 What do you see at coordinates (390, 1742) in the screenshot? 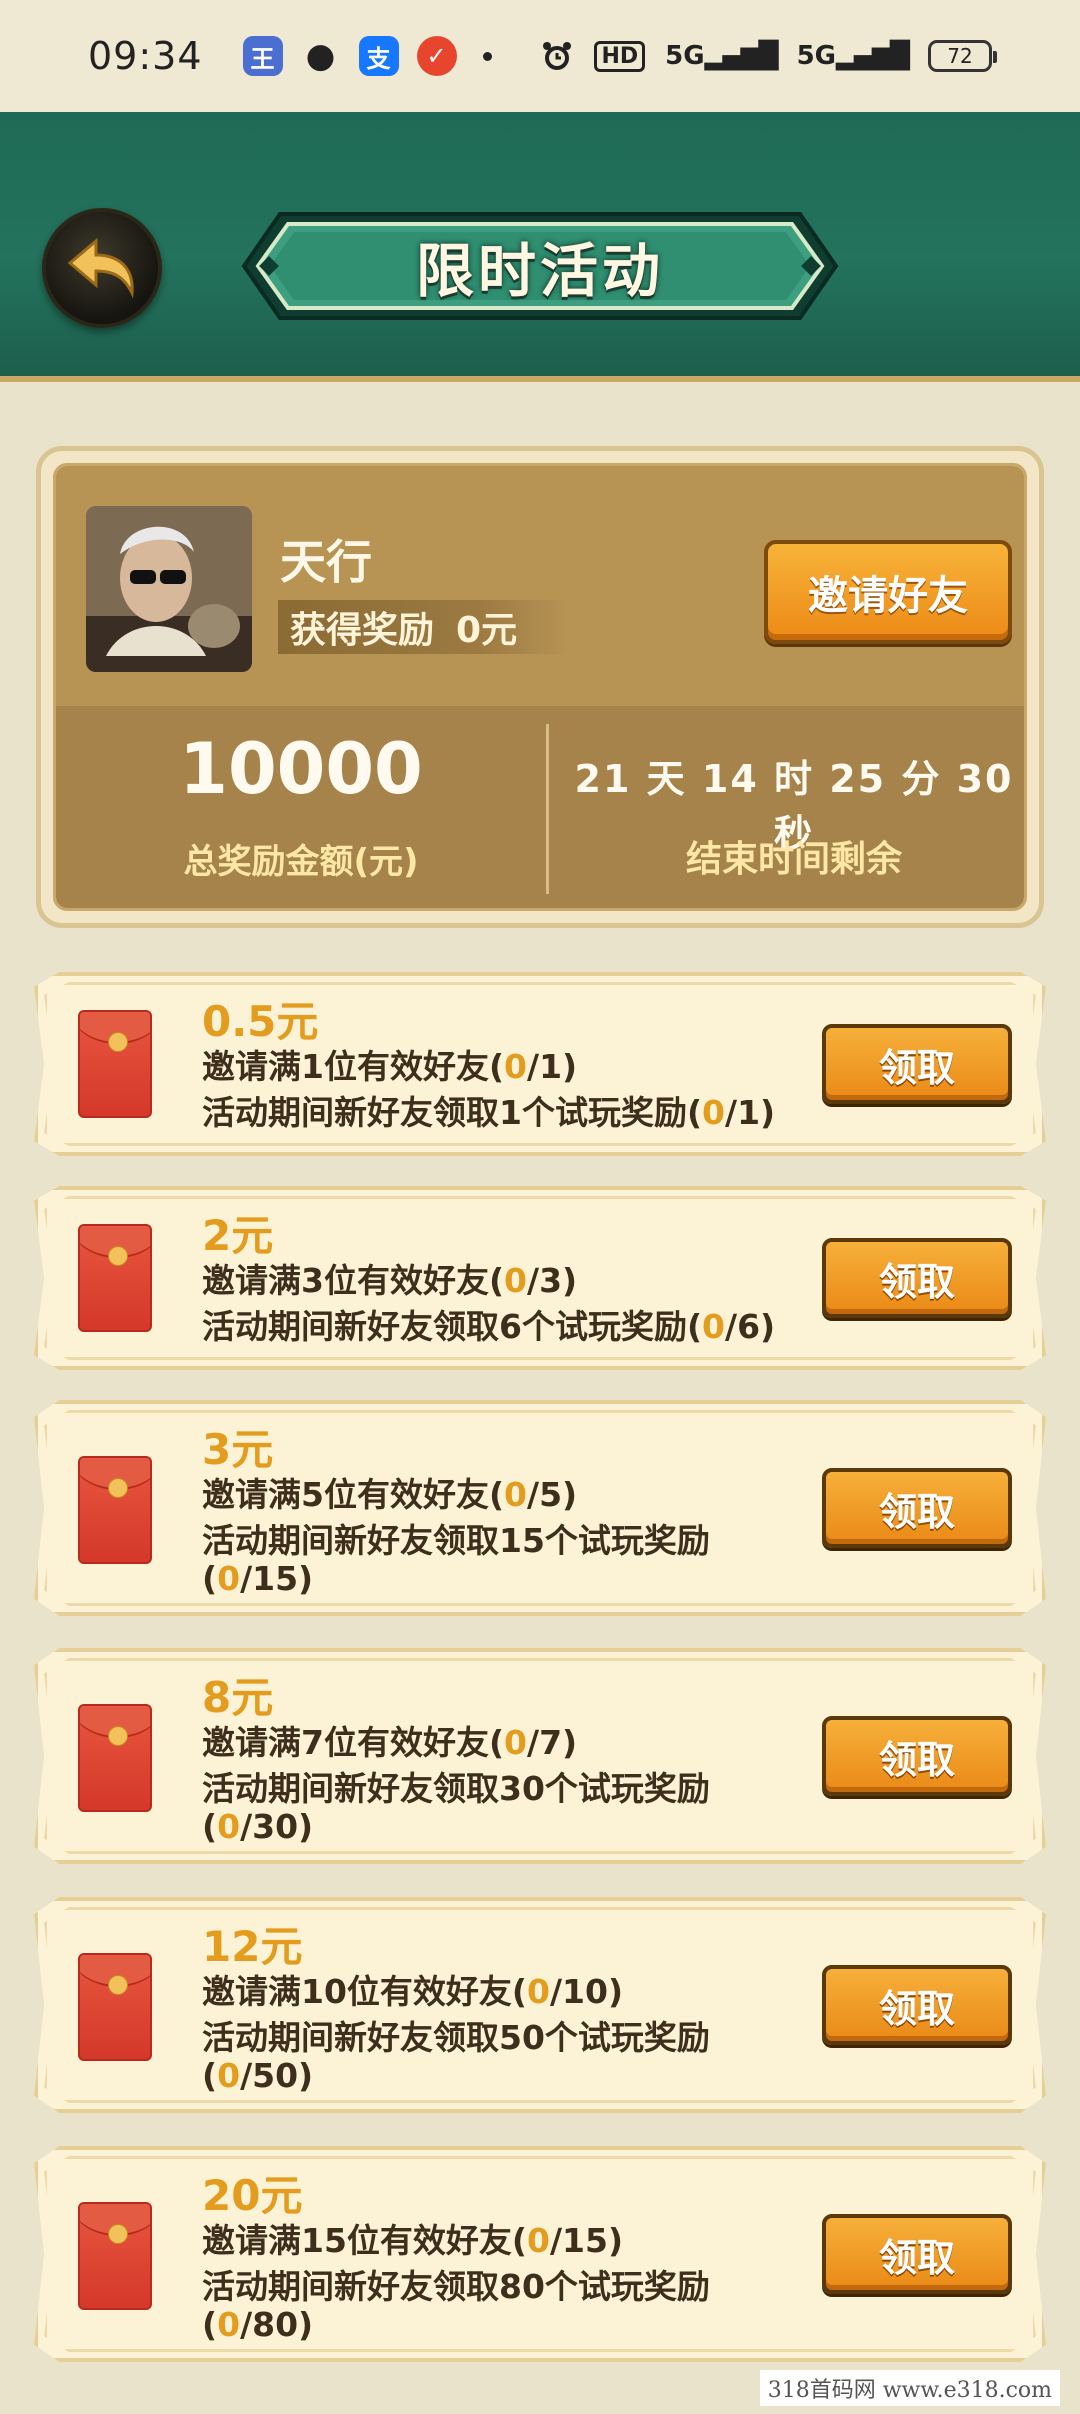
I see `task-requirement-invite: 邀请满7位有效好友(0/7)` at bounding box center [390, 1742].